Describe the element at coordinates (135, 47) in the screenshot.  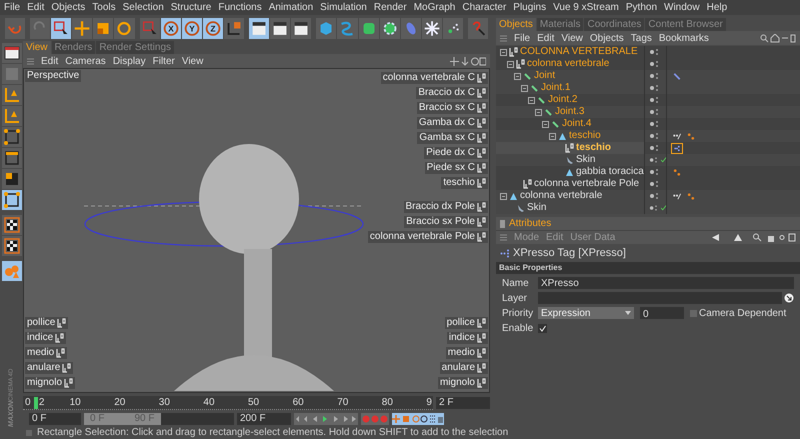
I see `viewport-tab: Render Settings` at that location.